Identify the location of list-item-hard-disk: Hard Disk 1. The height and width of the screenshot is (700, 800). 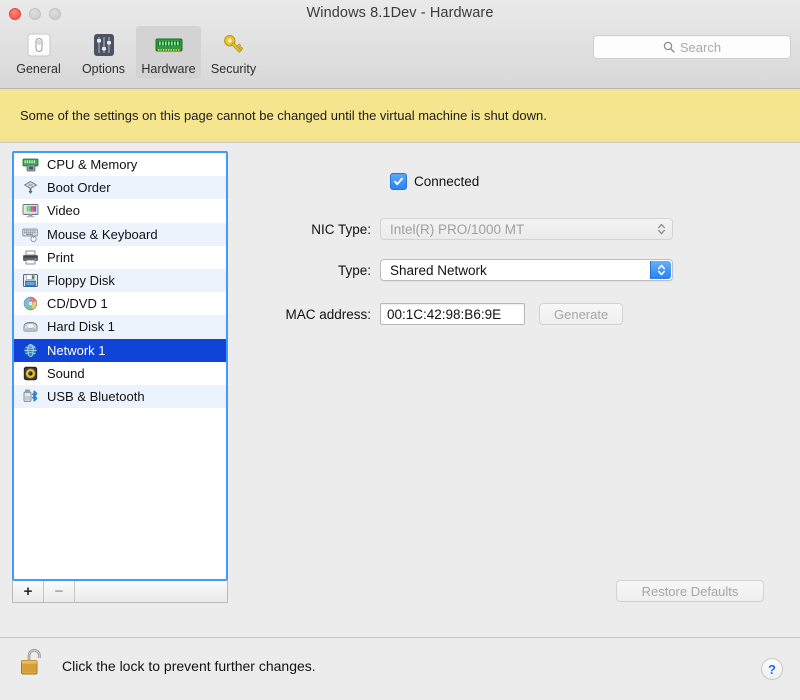
(120, 327).